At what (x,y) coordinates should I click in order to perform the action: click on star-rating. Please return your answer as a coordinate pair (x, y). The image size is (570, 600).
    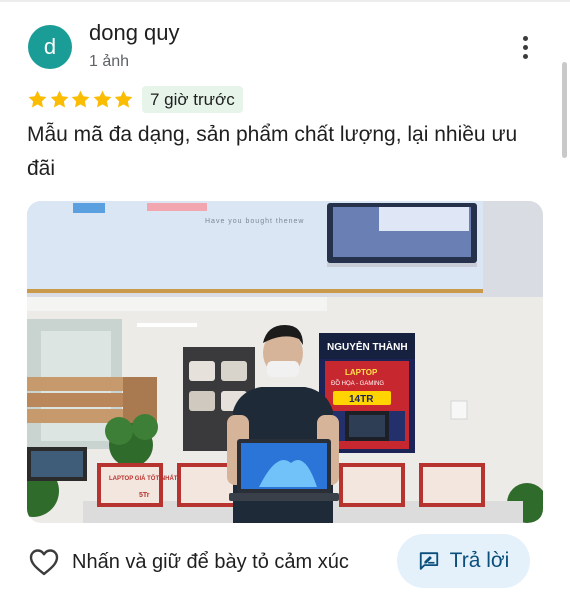
    Looking at the image, I should click on (81, 100).